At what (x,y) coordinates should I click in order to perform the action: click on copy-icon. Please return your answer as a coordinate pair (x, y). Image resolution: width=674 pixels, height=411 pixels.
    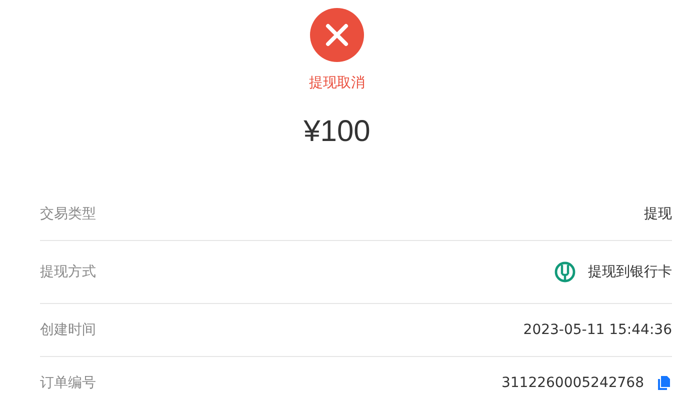
    Looking at the image, I should click on (664, 383).